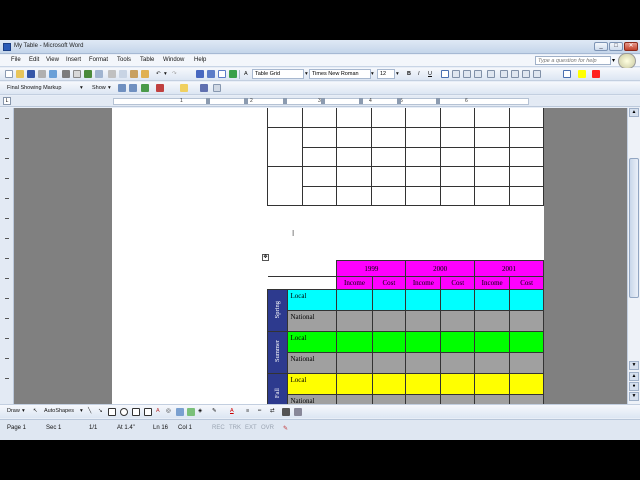  I want to click on status-section: Sec 1, so click(53, 428).